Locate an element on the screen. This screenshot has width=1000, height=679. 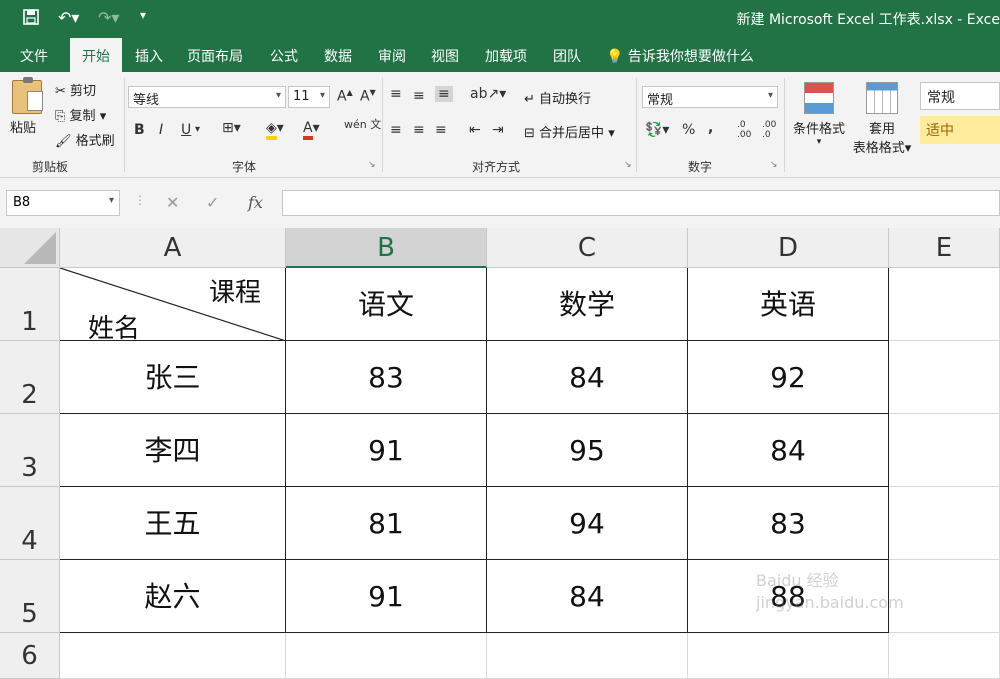
style-normal: 常规 is located at coordinates (960, 96).